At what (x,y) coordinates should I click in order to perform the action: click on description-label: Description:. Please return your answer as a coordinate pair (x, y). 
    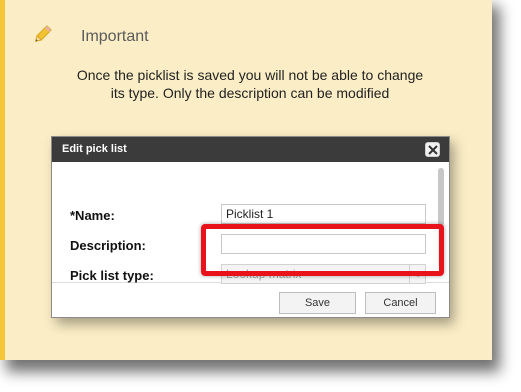
    Looking at the image, I should click on (108, 245).